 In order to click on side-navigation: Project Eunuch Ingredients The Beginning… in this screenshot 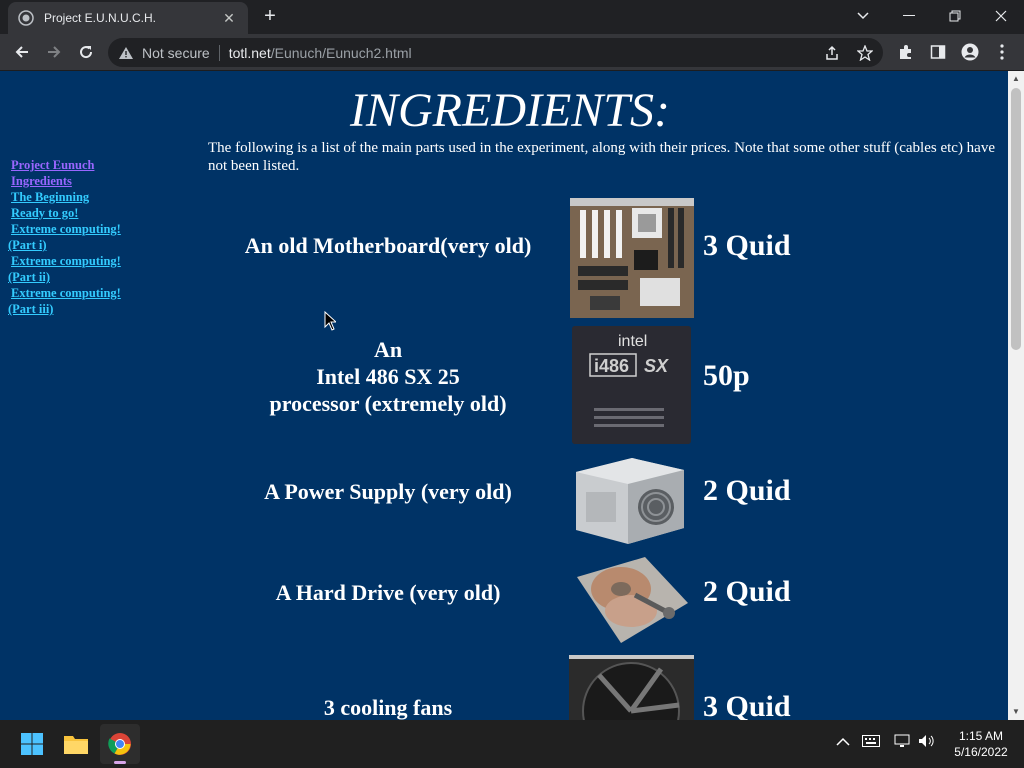, I will do `click(73, 237)`.